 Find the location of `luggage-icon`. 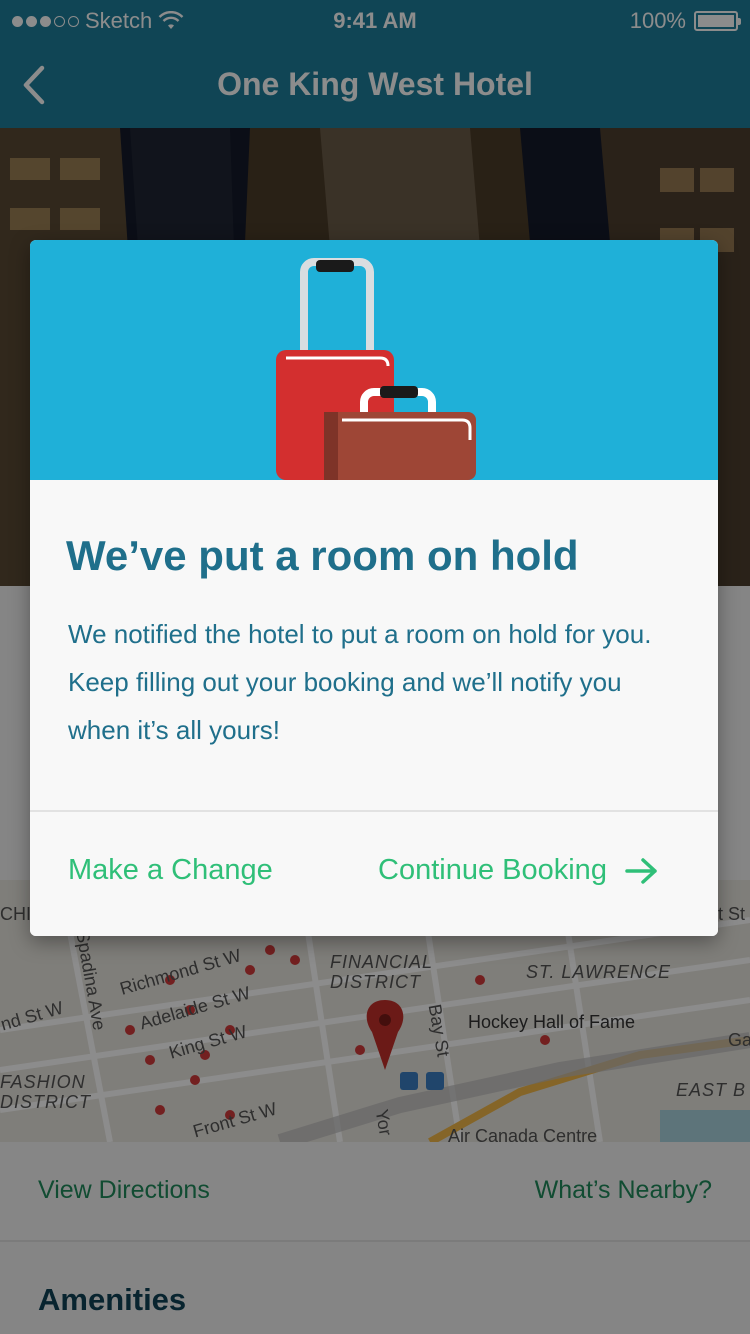

luggage-icon is located at coordinates (376, 369).